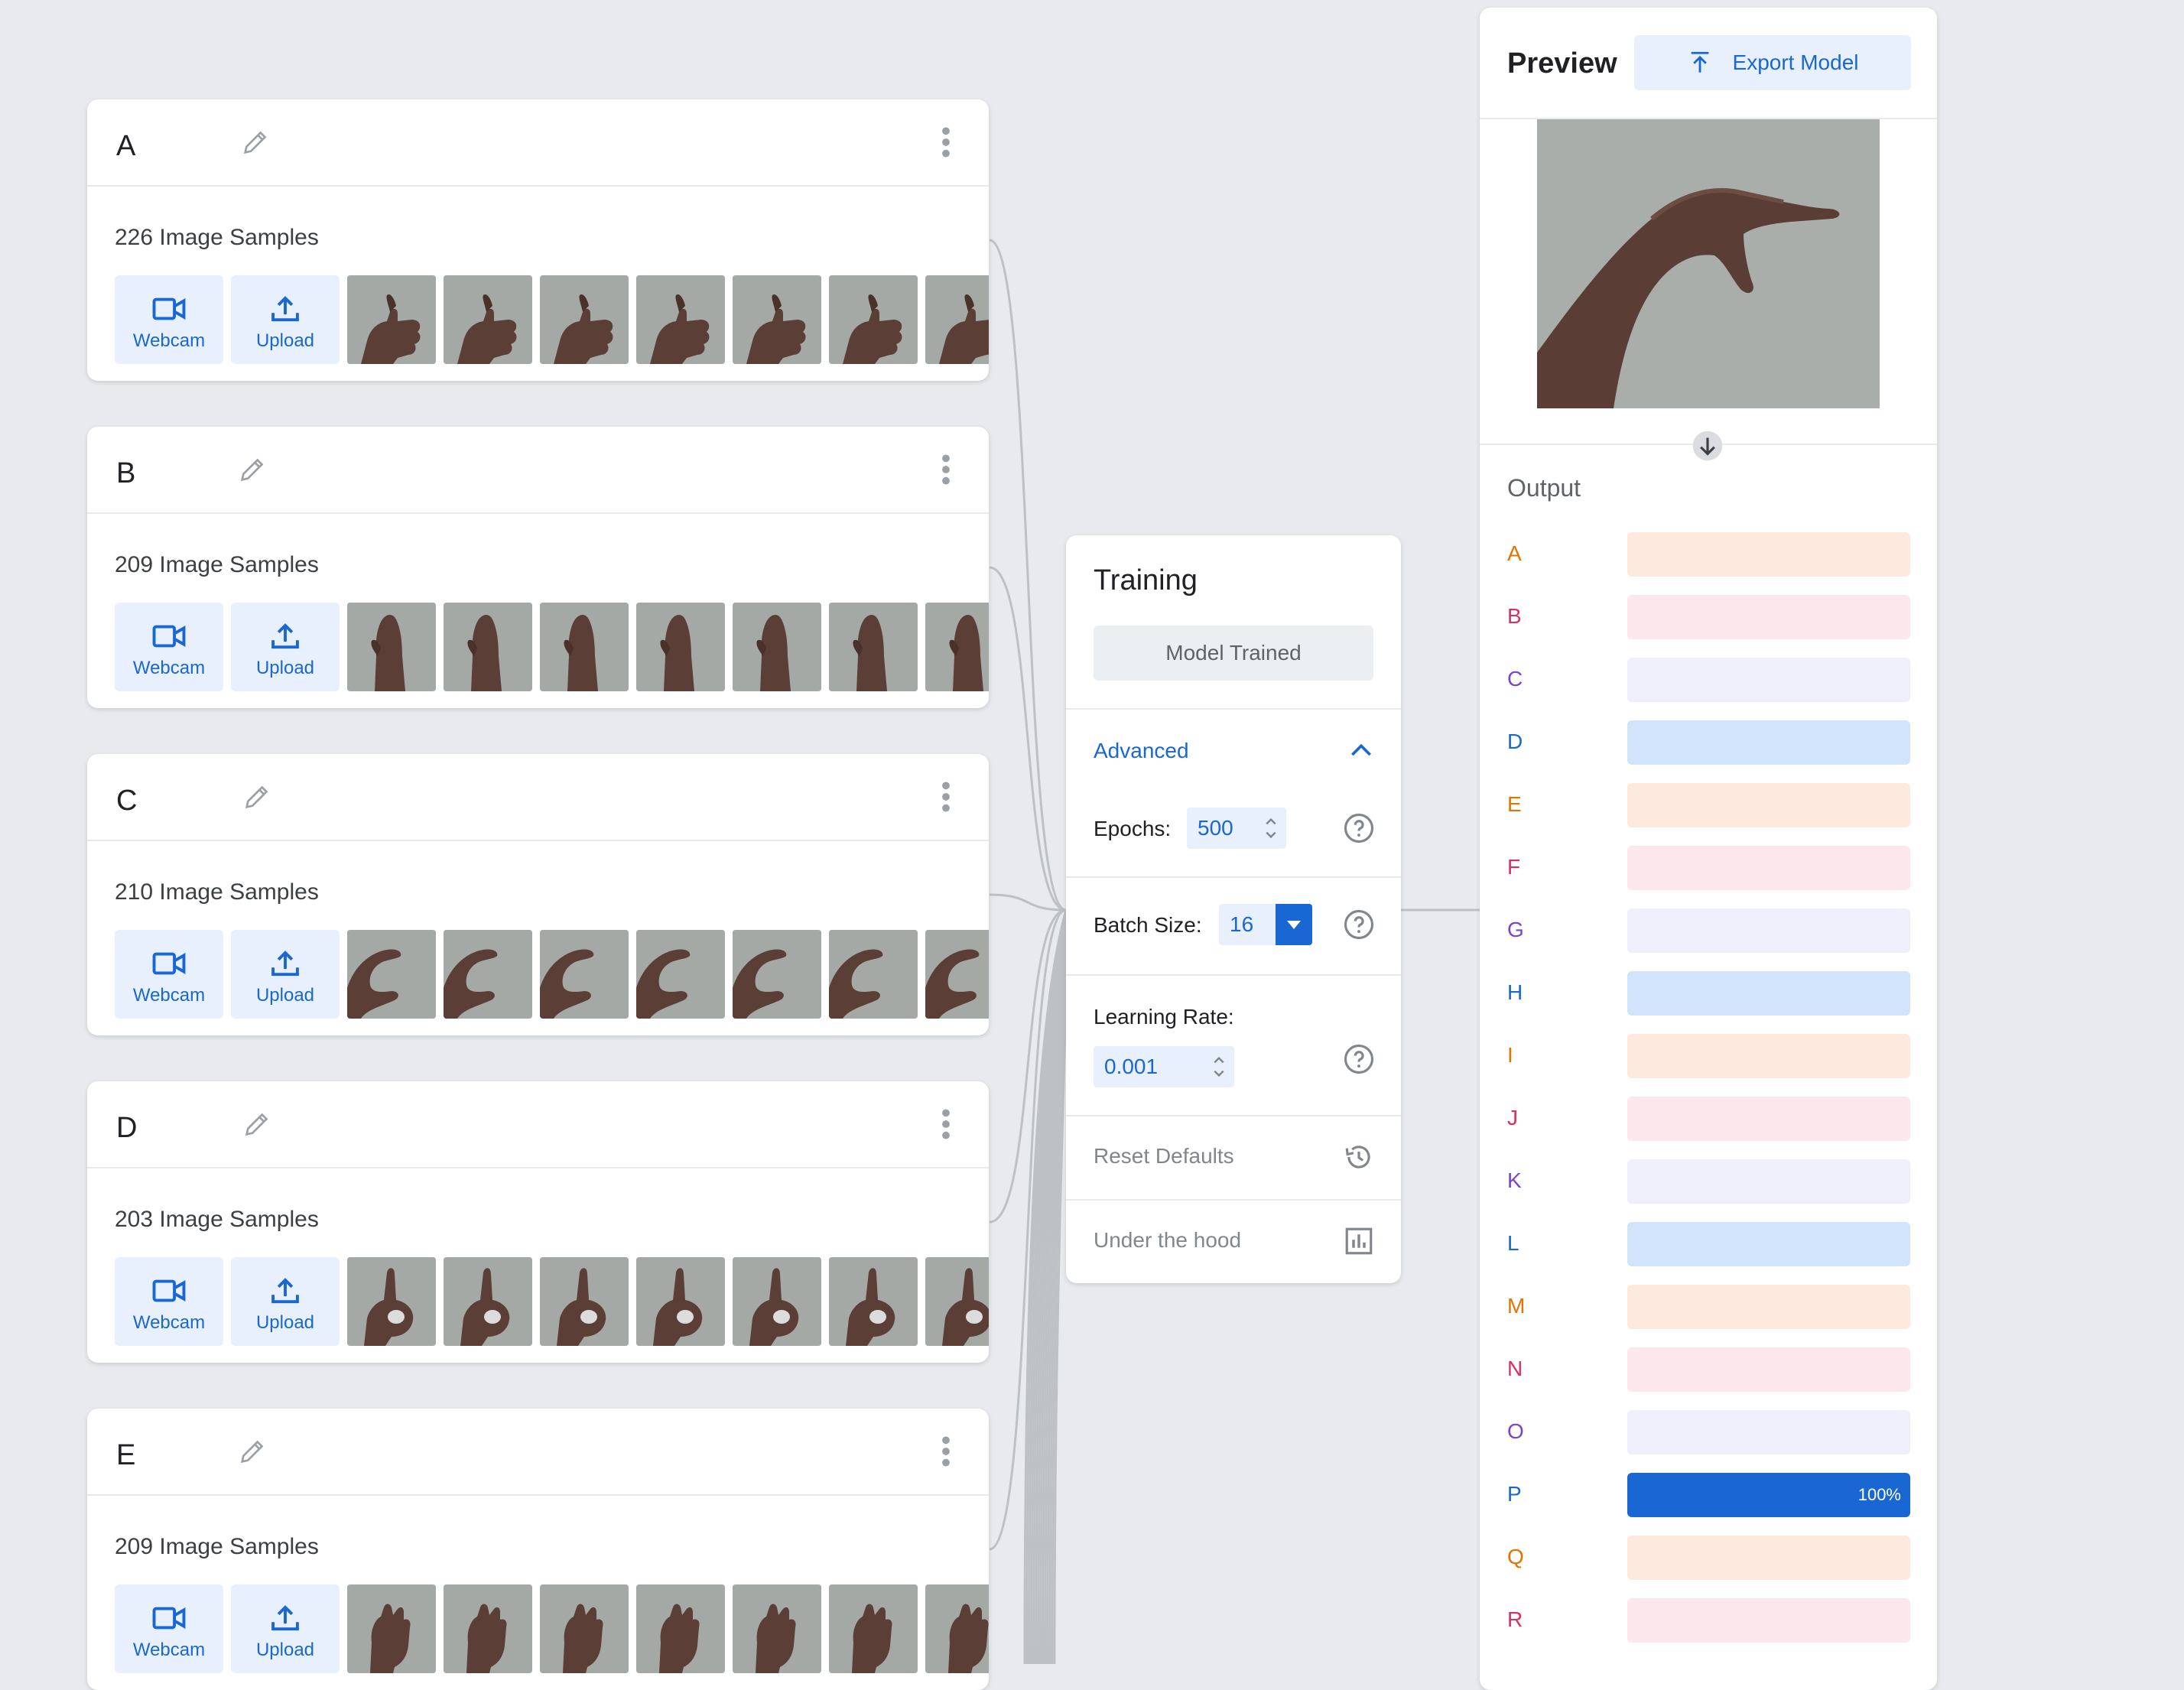  I want to click on epochs-input: 500, so click(1236, 828).